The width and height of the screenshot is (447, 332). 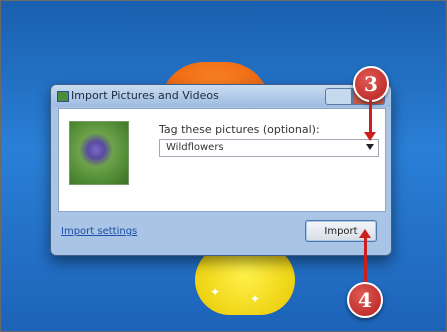 What do you see at coordinates (365, 300) in the screenshot?
I see `callout-step-4: 4` at bounding box center [365, 300].